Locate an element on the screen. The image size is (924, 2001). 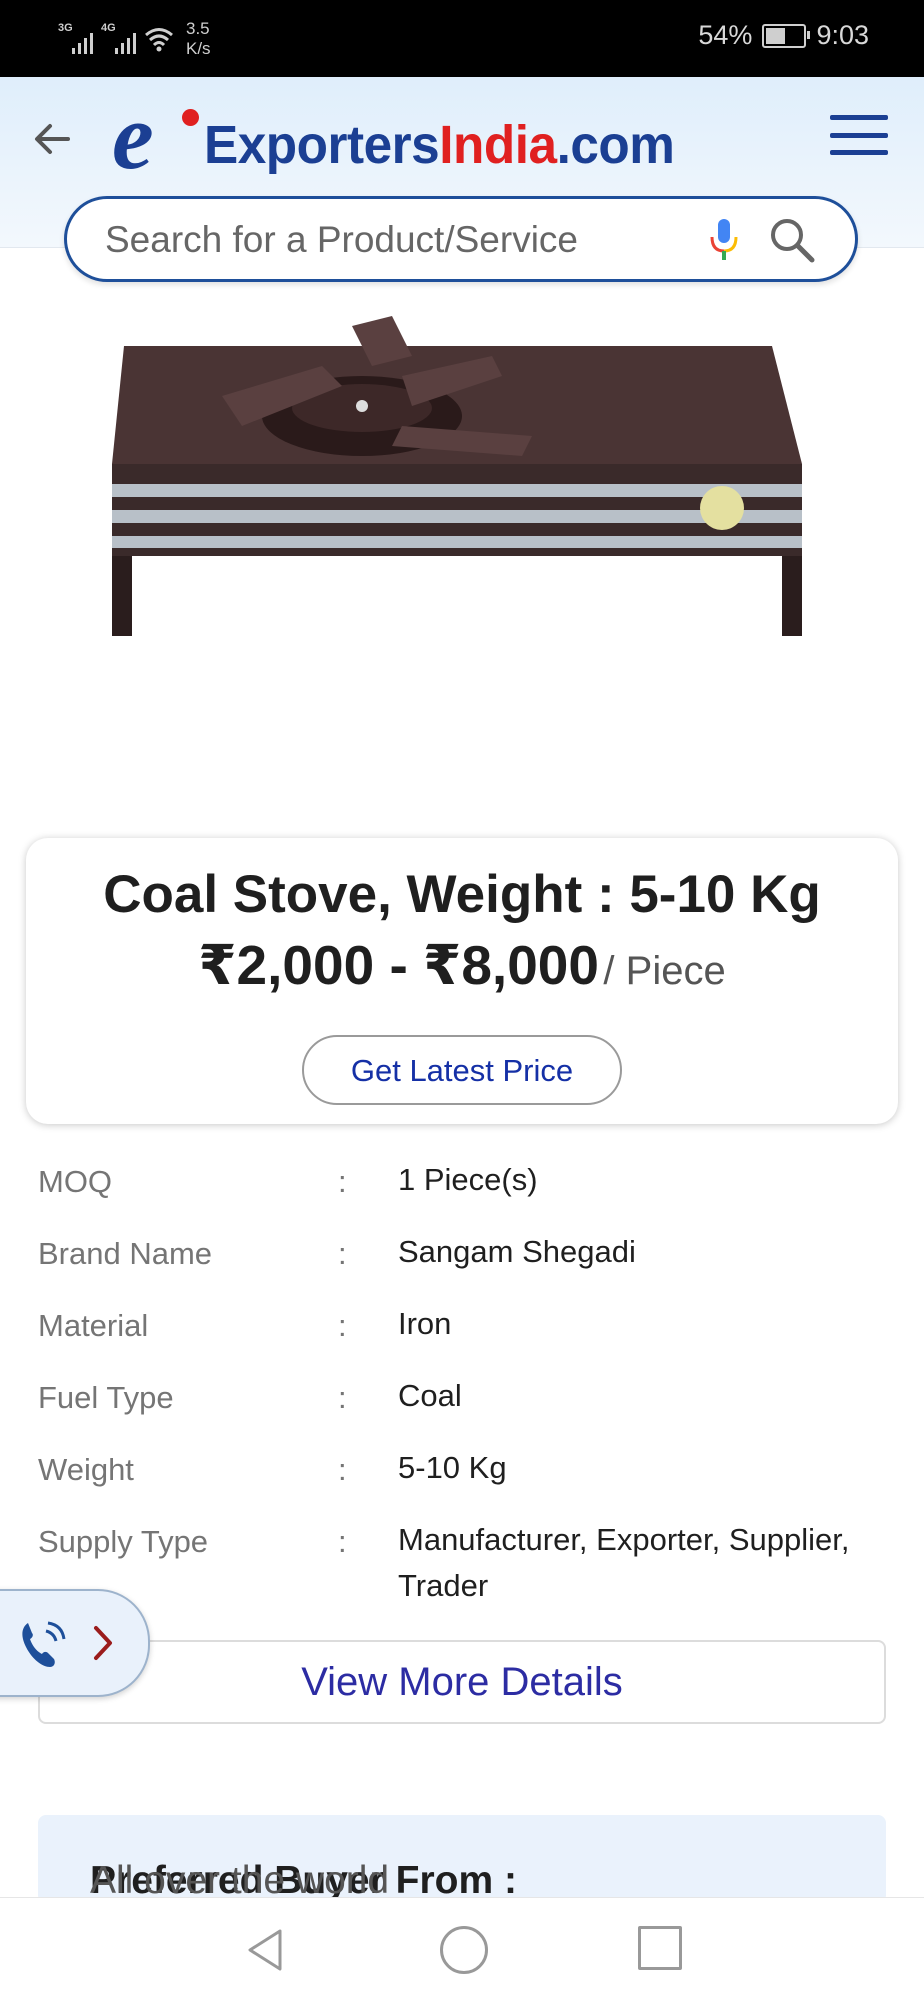
spec-value: Iron is located at coordinates (425, 1323).